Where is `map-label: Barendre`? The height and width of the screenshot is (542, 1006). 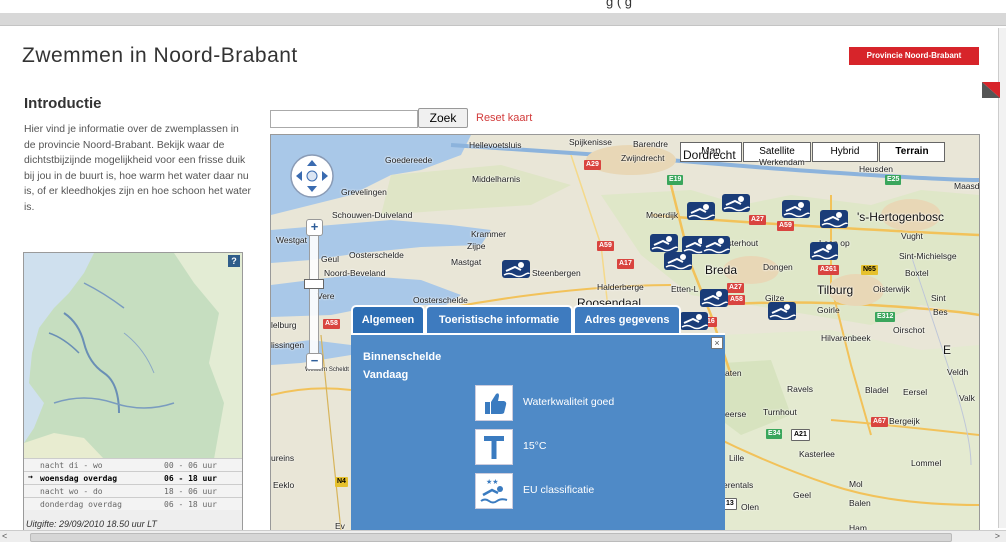
map-label: Barendre is located at coordinates (650, 144).